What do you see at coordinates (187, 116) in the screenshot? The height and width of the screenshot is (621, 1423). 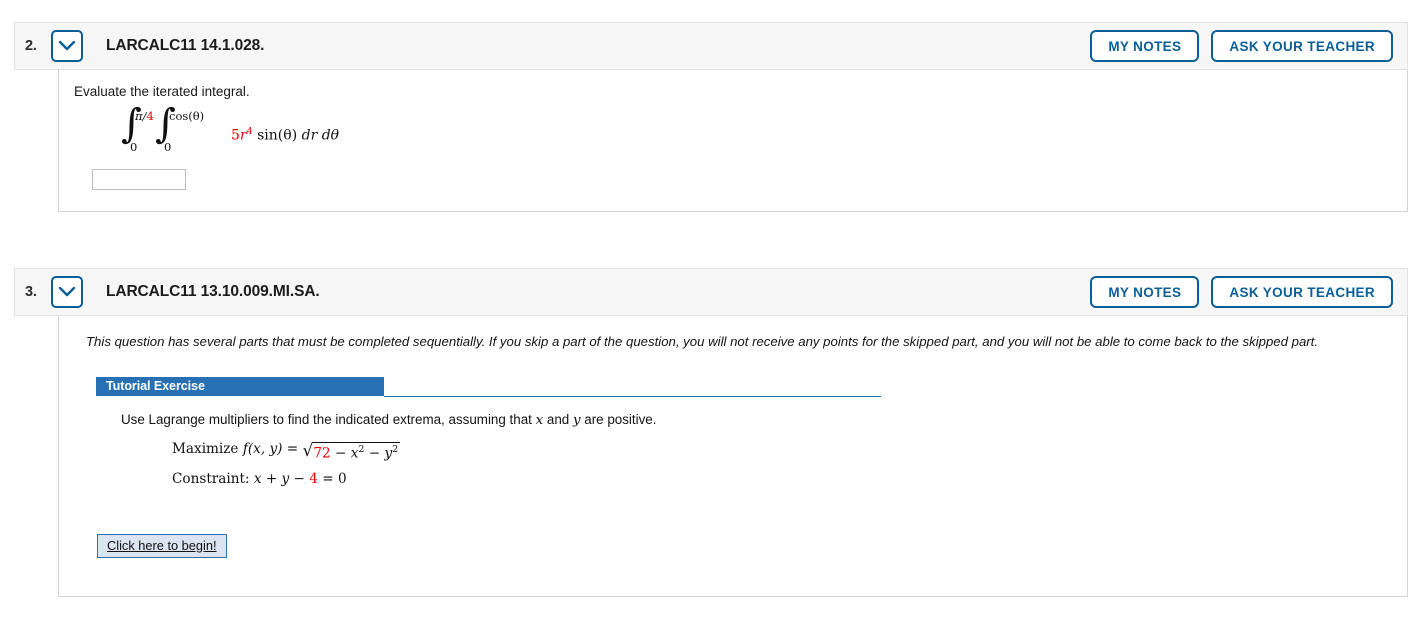 I see `inner-upper-limit: cos(θ)` at bounding box center [187, 116].